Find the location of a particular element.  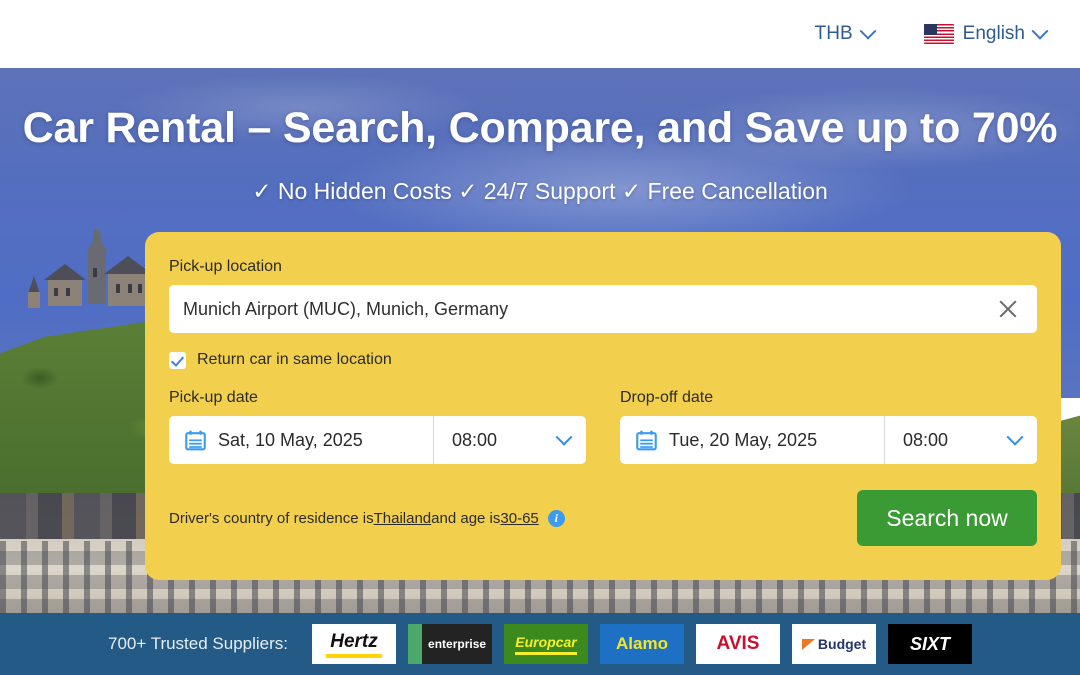

pickup-location-value: Munich Airport (MUC), Munich, Germany is located at coordinates (590, 309).